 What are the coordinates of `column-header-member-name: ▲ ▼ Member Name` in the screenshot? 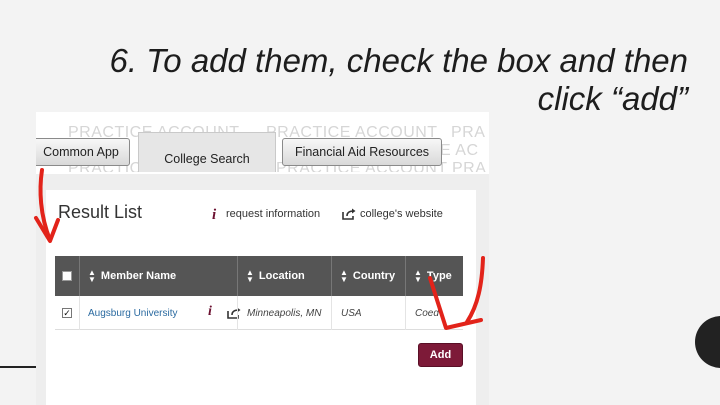 It's located at (158, 276).